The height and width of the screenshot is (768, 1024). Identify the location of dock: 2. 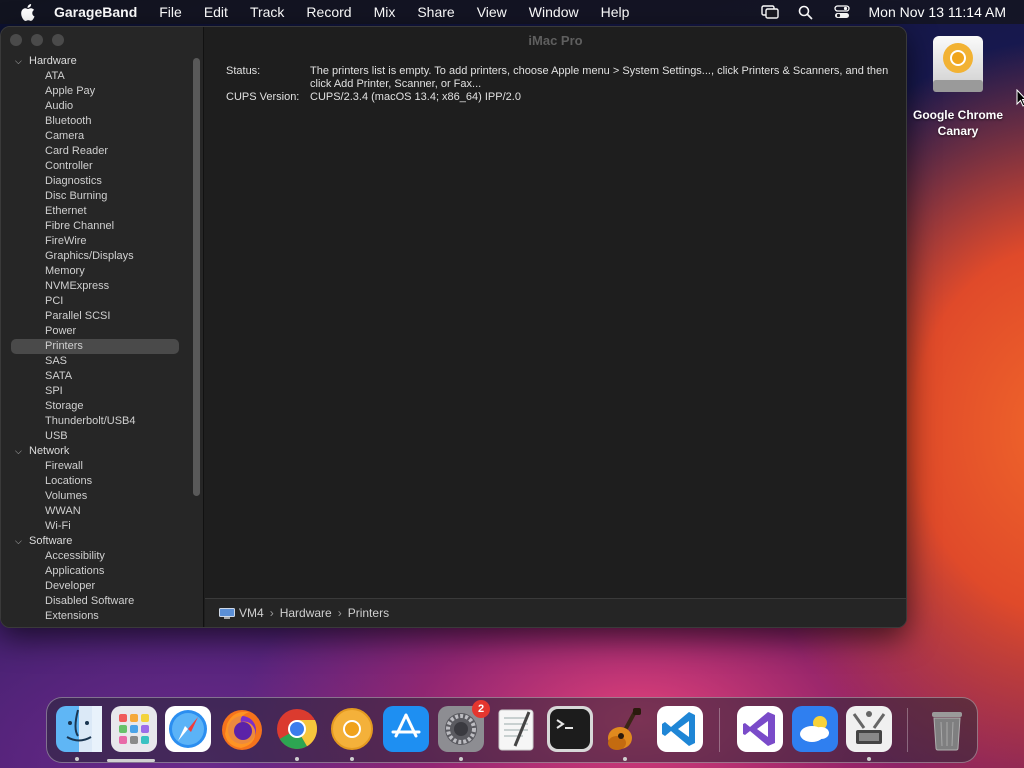
(512, 730).